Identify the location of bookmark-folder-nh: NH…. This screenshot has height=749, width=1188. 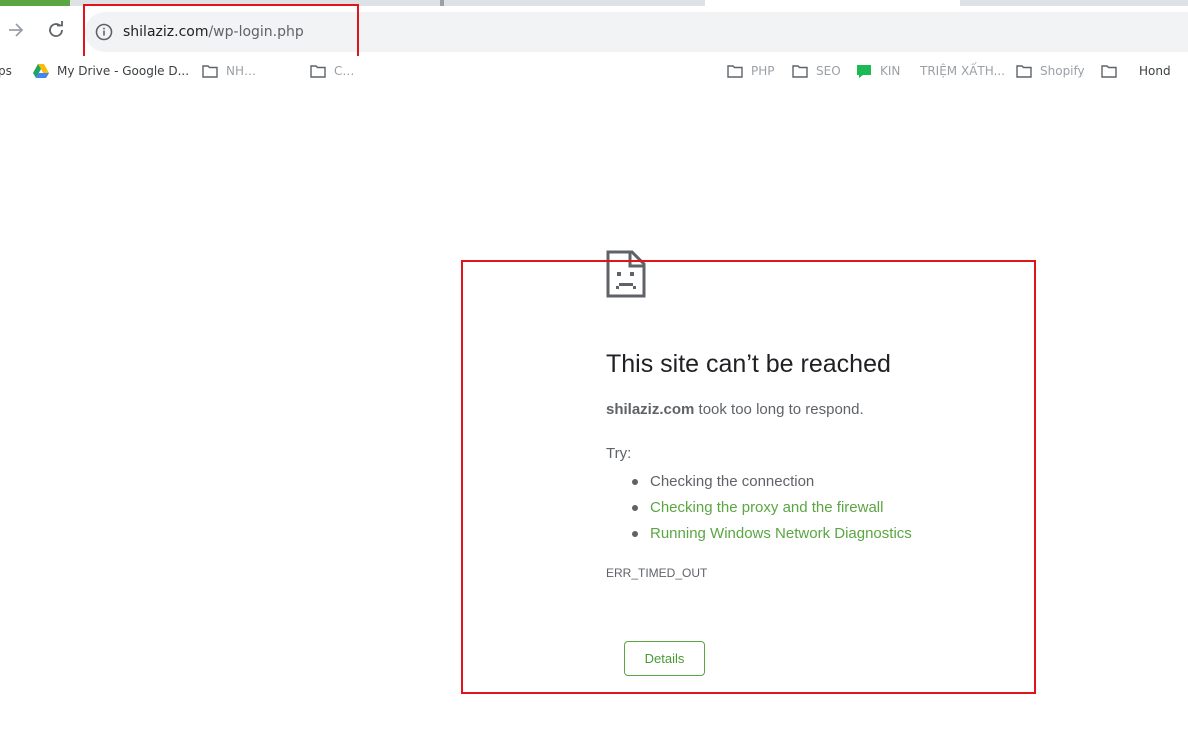
(229, 71).